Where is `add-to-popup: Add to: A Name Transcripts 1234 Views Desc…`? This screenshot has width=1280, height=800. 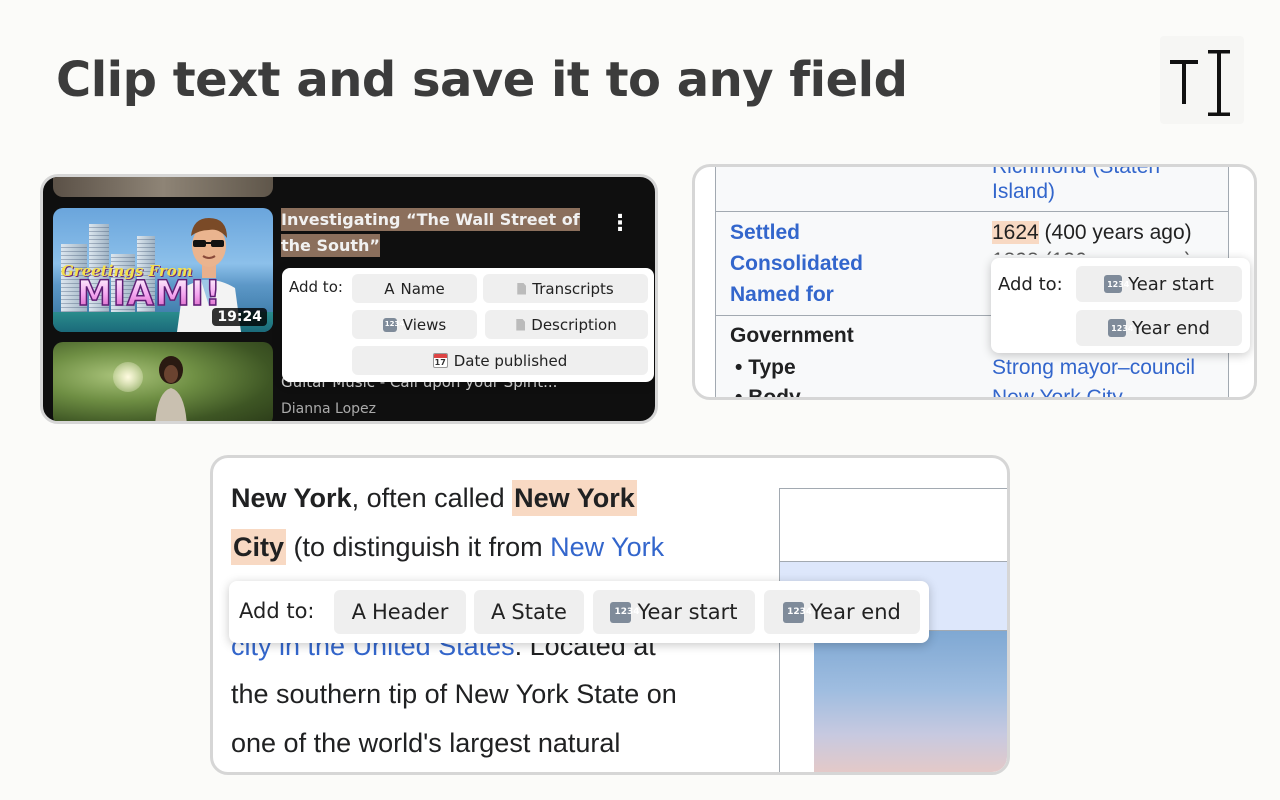 add-to-popup: Add to: A Name Transcripts 1234 Views Desc… is located at coordinates (468, 325).